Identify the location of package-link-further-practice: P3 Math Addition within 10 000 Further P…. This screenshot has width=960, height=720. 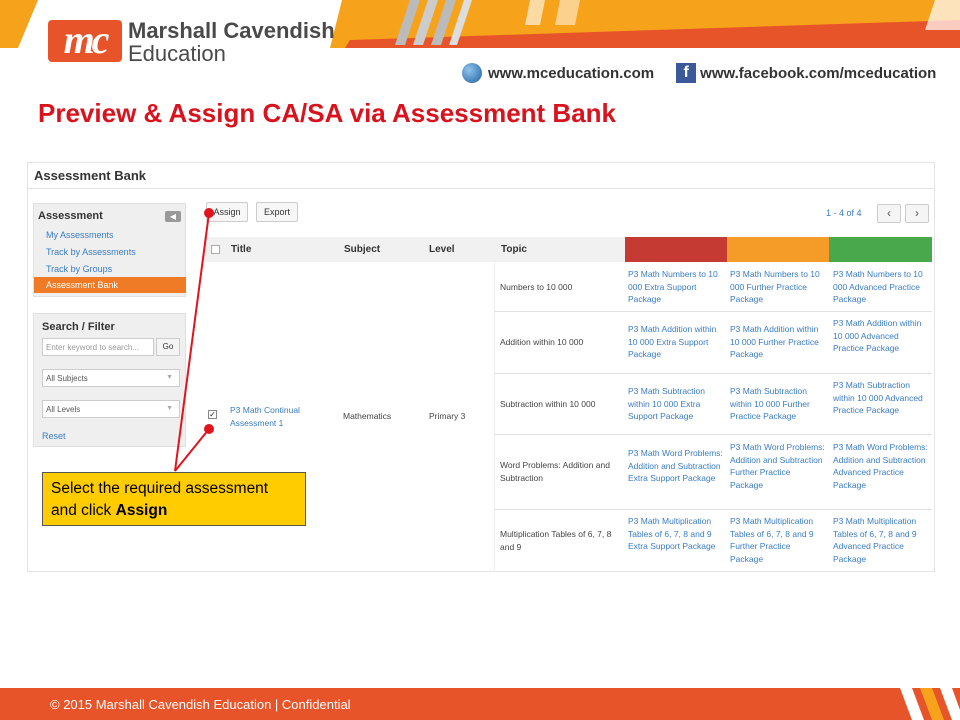
(777, 342).